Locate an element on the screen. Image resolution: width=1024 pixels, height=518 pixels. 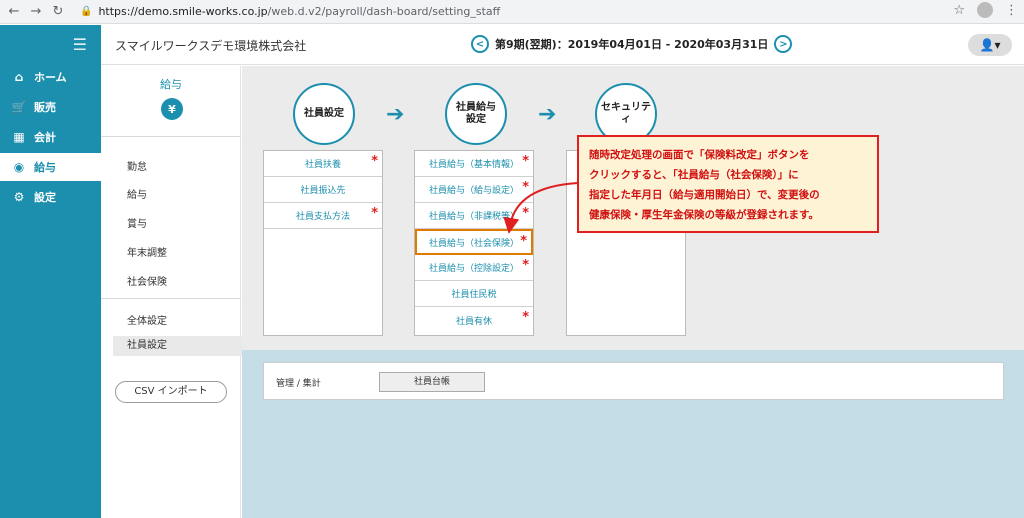
list-item-social-insurance: 社員給与（社会保険） * is located at coordinates (474, 242).